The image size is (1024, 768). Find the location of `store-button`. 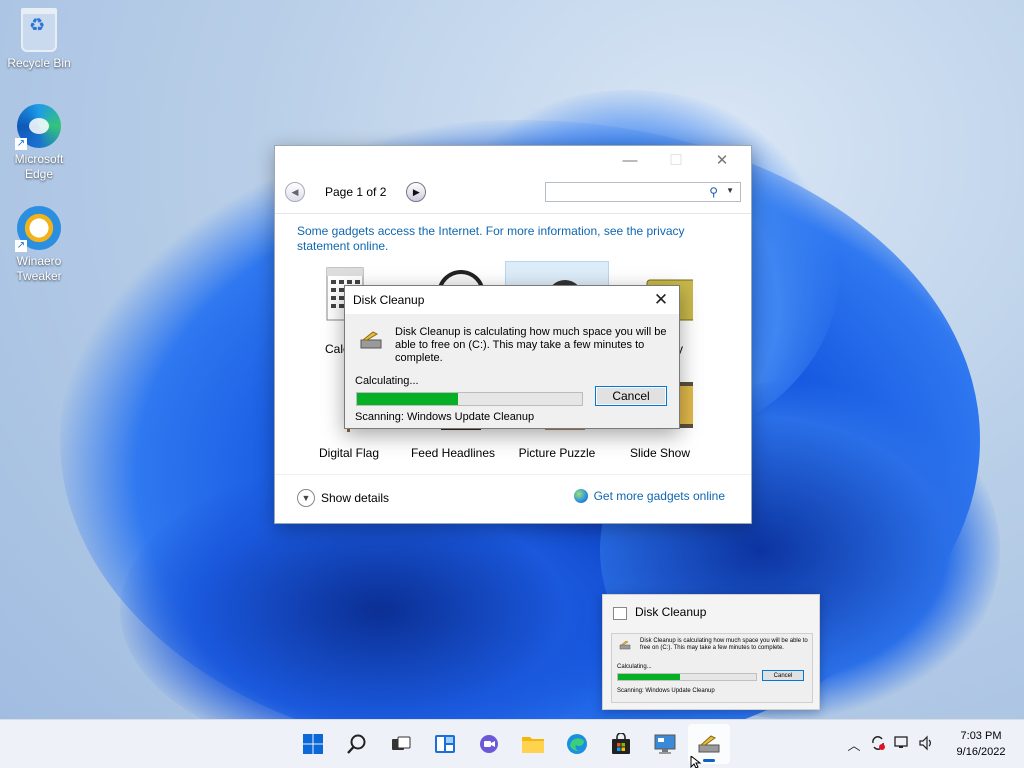

store-button is located at coordinates (621, 744).